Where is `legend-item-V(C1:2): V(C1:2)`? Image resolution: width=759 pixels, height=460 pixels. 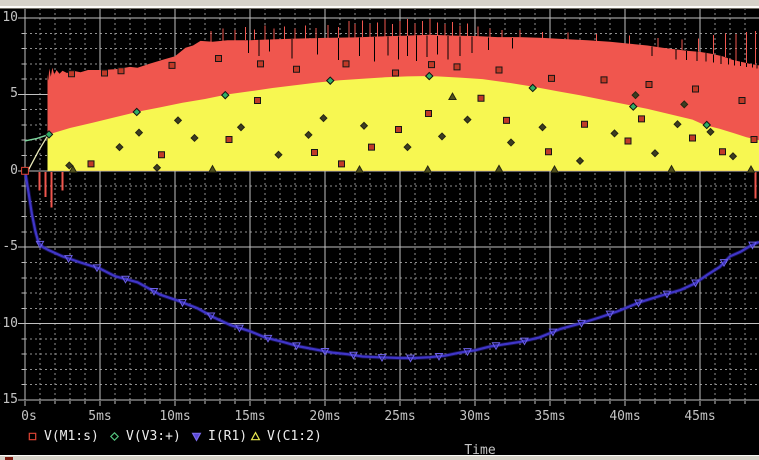 legend-item-V(C1:2): V(C1:2) is located at coordinates (286, 436).